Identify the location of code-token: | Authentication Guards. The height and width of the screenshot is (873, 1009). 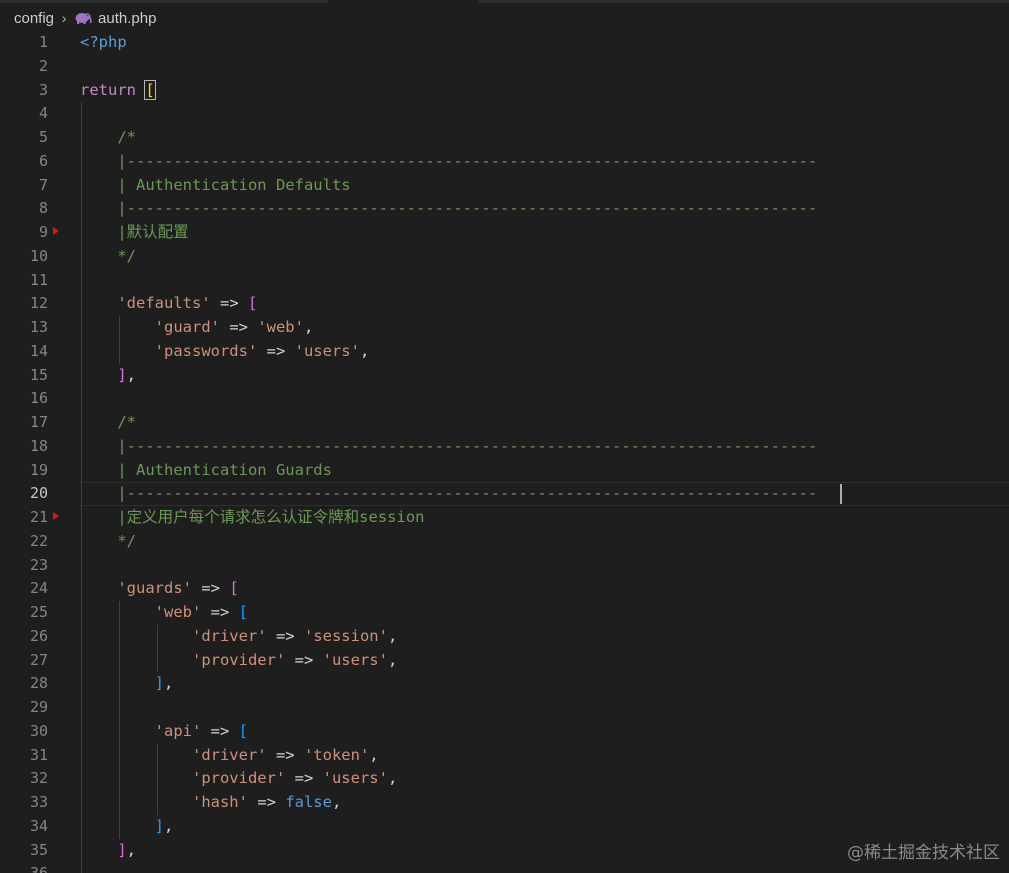
(206, 469).